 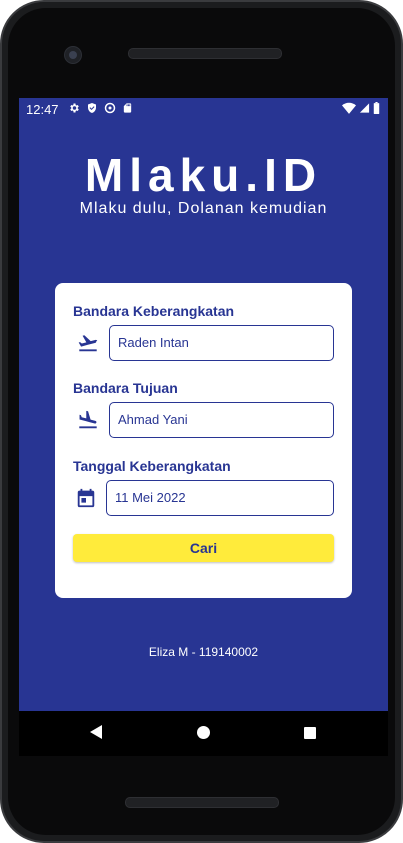 I want to click on settings-icon, so click(x=74, y=108).